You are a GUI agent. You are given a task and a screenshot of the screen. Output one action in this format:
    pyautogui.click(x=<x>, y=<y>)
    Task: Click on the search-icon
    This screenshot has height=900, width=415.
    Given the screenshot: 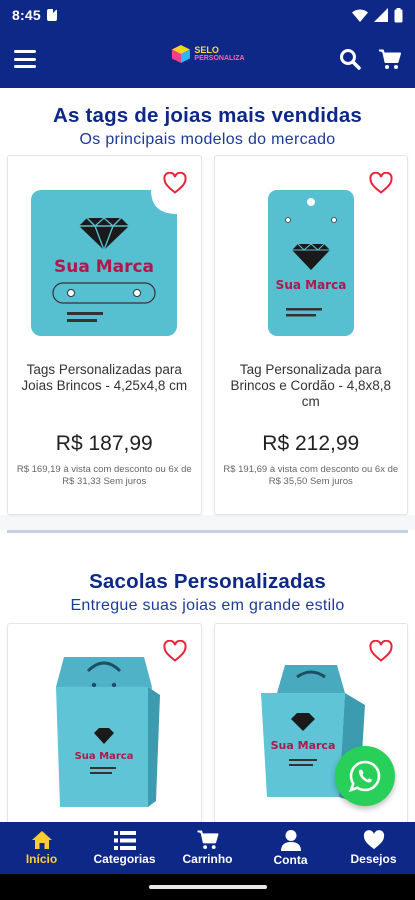 What is the action you would take?
    pyautogui.click(x=350, y=59)
    